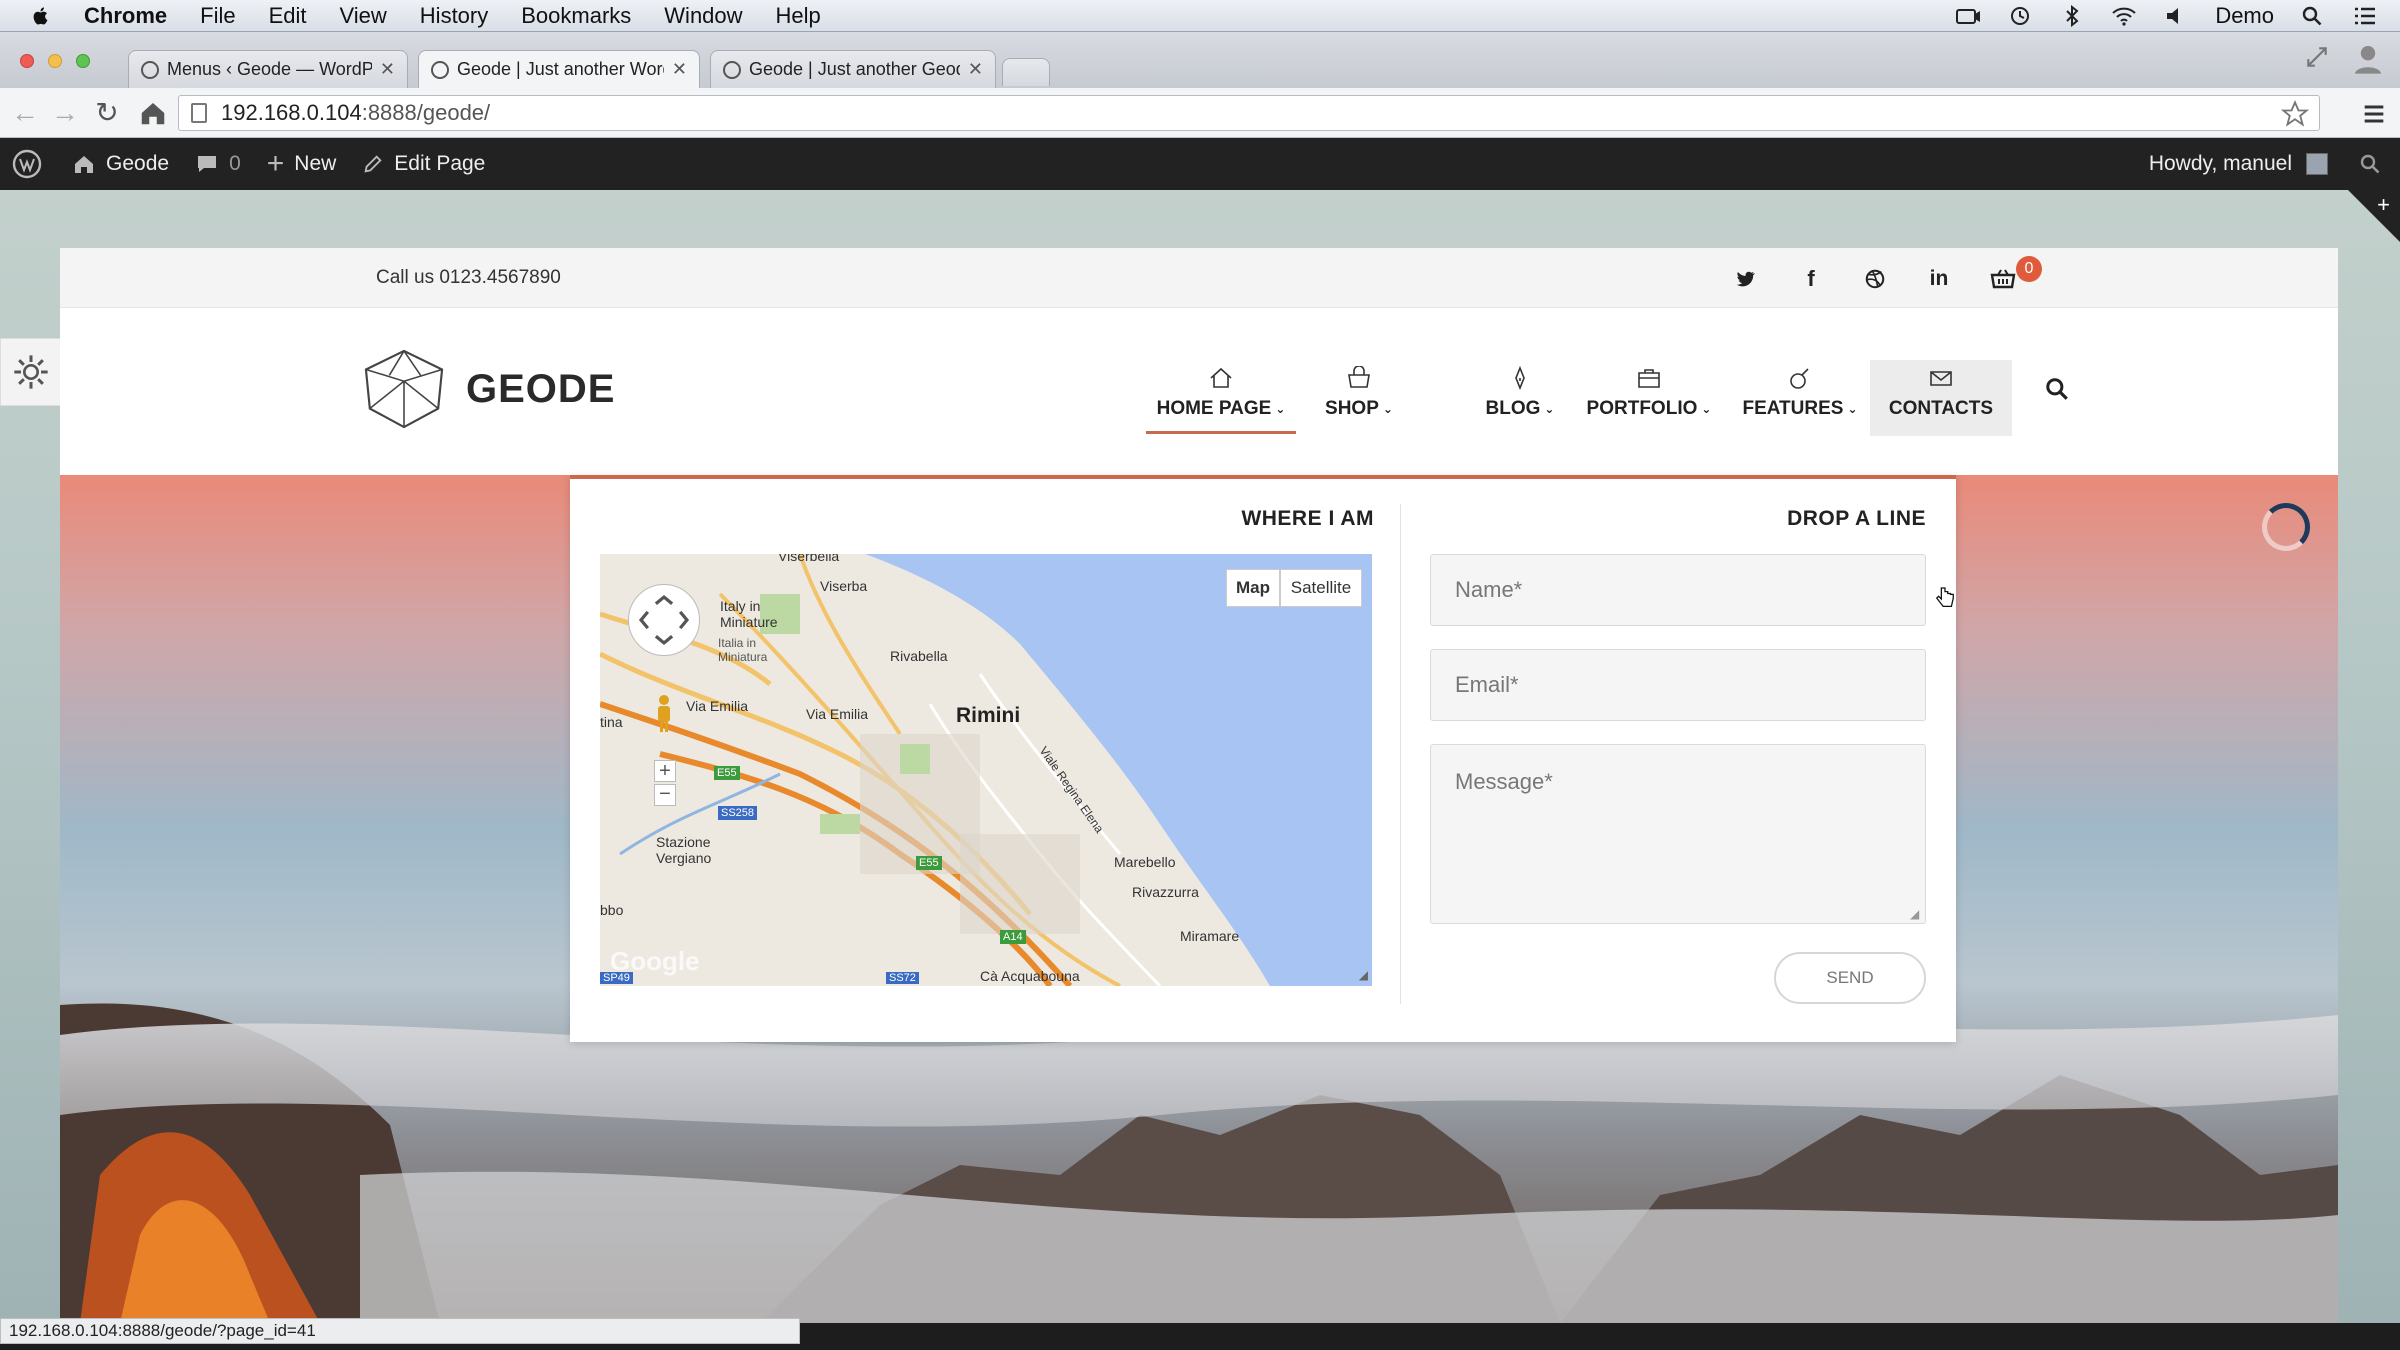 The height and width of the screenshot is (1350, 2400). Describe the element at coordinates (27, 164) in the screenshot. I see `wordpress-logo-icon` at that location.